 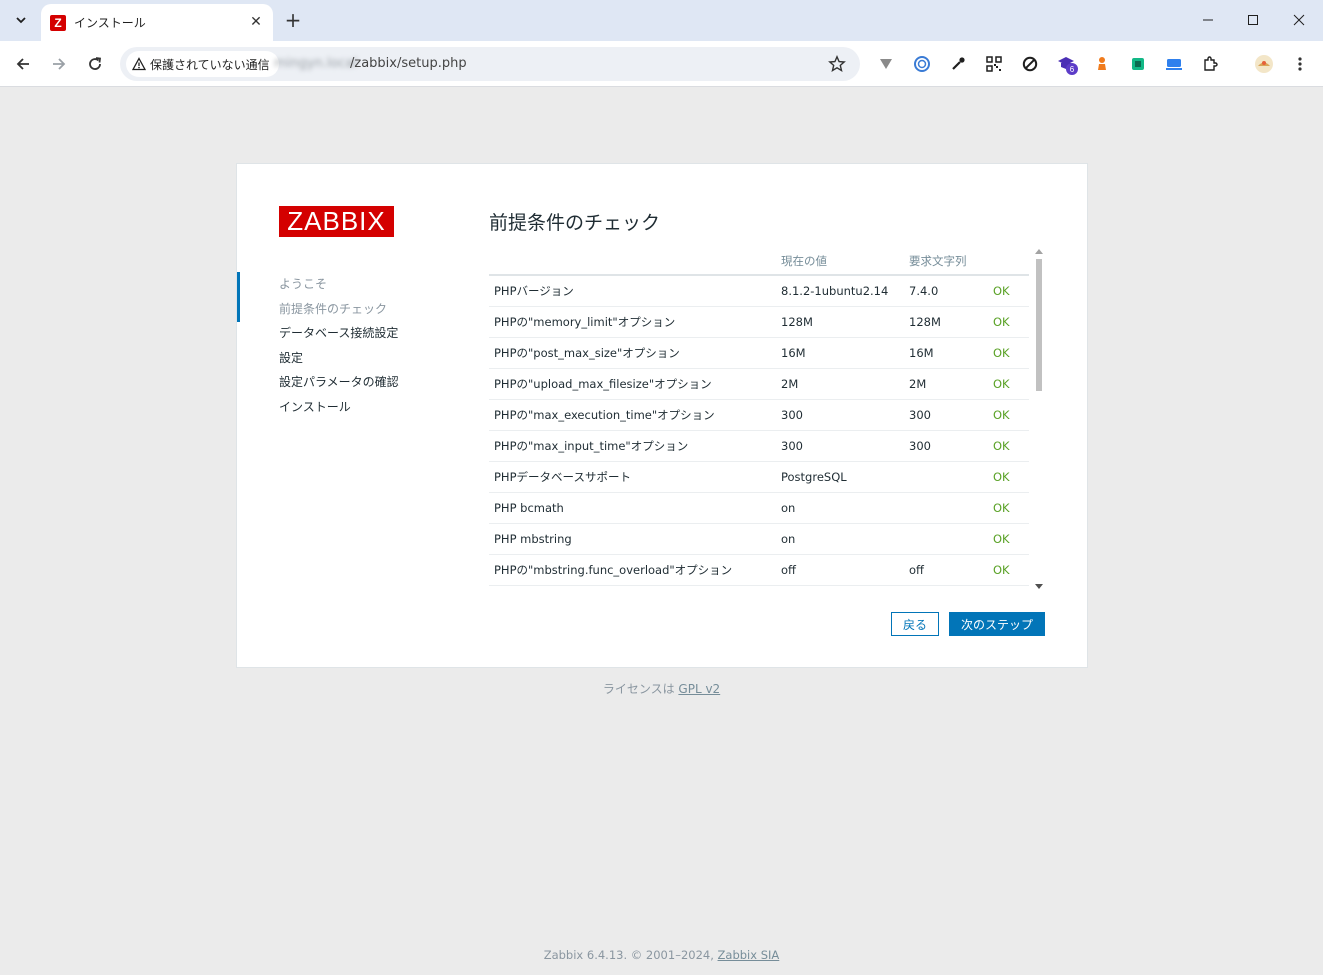 I want to click on window-extension-icon, so click(x=1174, y=64).